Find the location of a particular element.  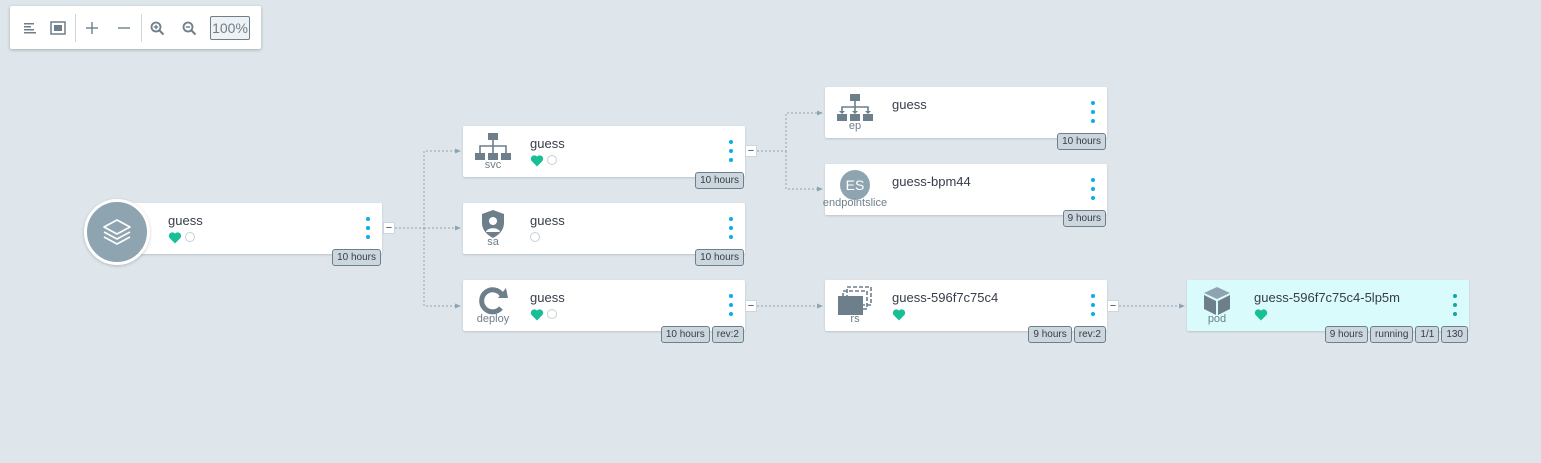

node-kind: pod is located at coordinates (1217, 319).